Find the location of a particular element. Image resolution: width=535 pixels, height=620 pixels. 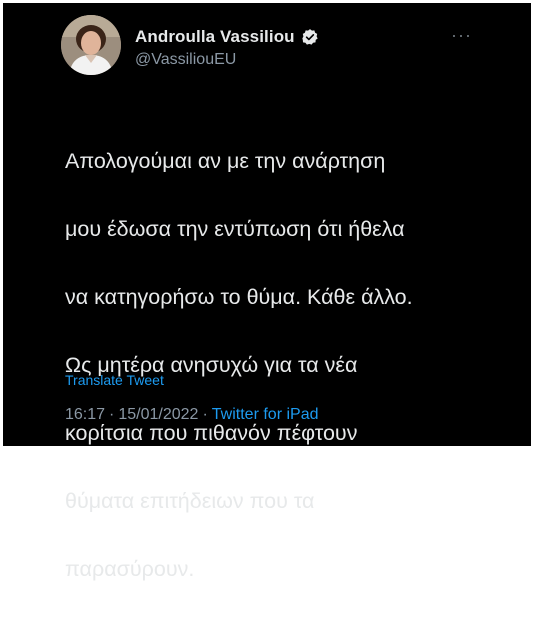

translate-tweet-link: Translate Tweet is located at coordinates (114, 380).